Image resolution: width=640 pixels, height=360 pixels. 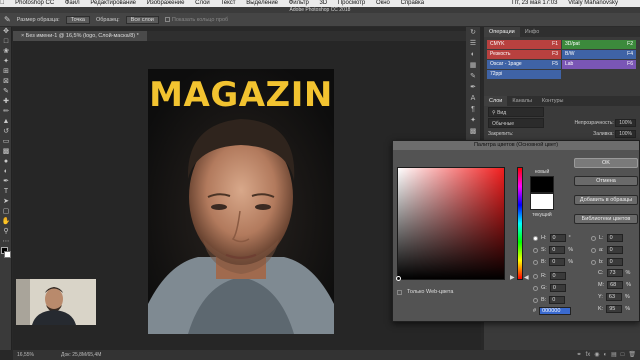 What do you see at coordinates (623, 355) in the screenshot?
I see `new-layer-icon: □` at bounding box center [623, 355].